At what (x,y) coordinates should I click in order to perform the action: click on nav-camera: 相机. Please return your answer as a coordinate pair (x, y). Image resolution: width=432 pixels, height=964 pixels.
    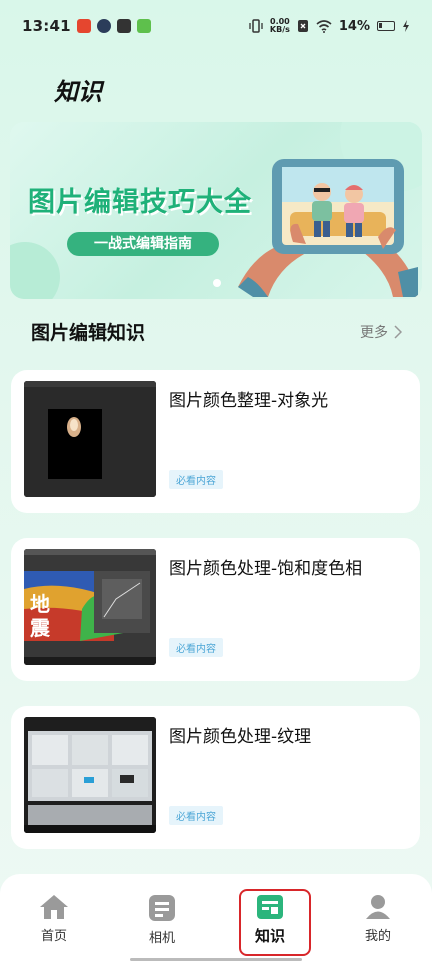
    Looking at the image, I should click on (162, 920).